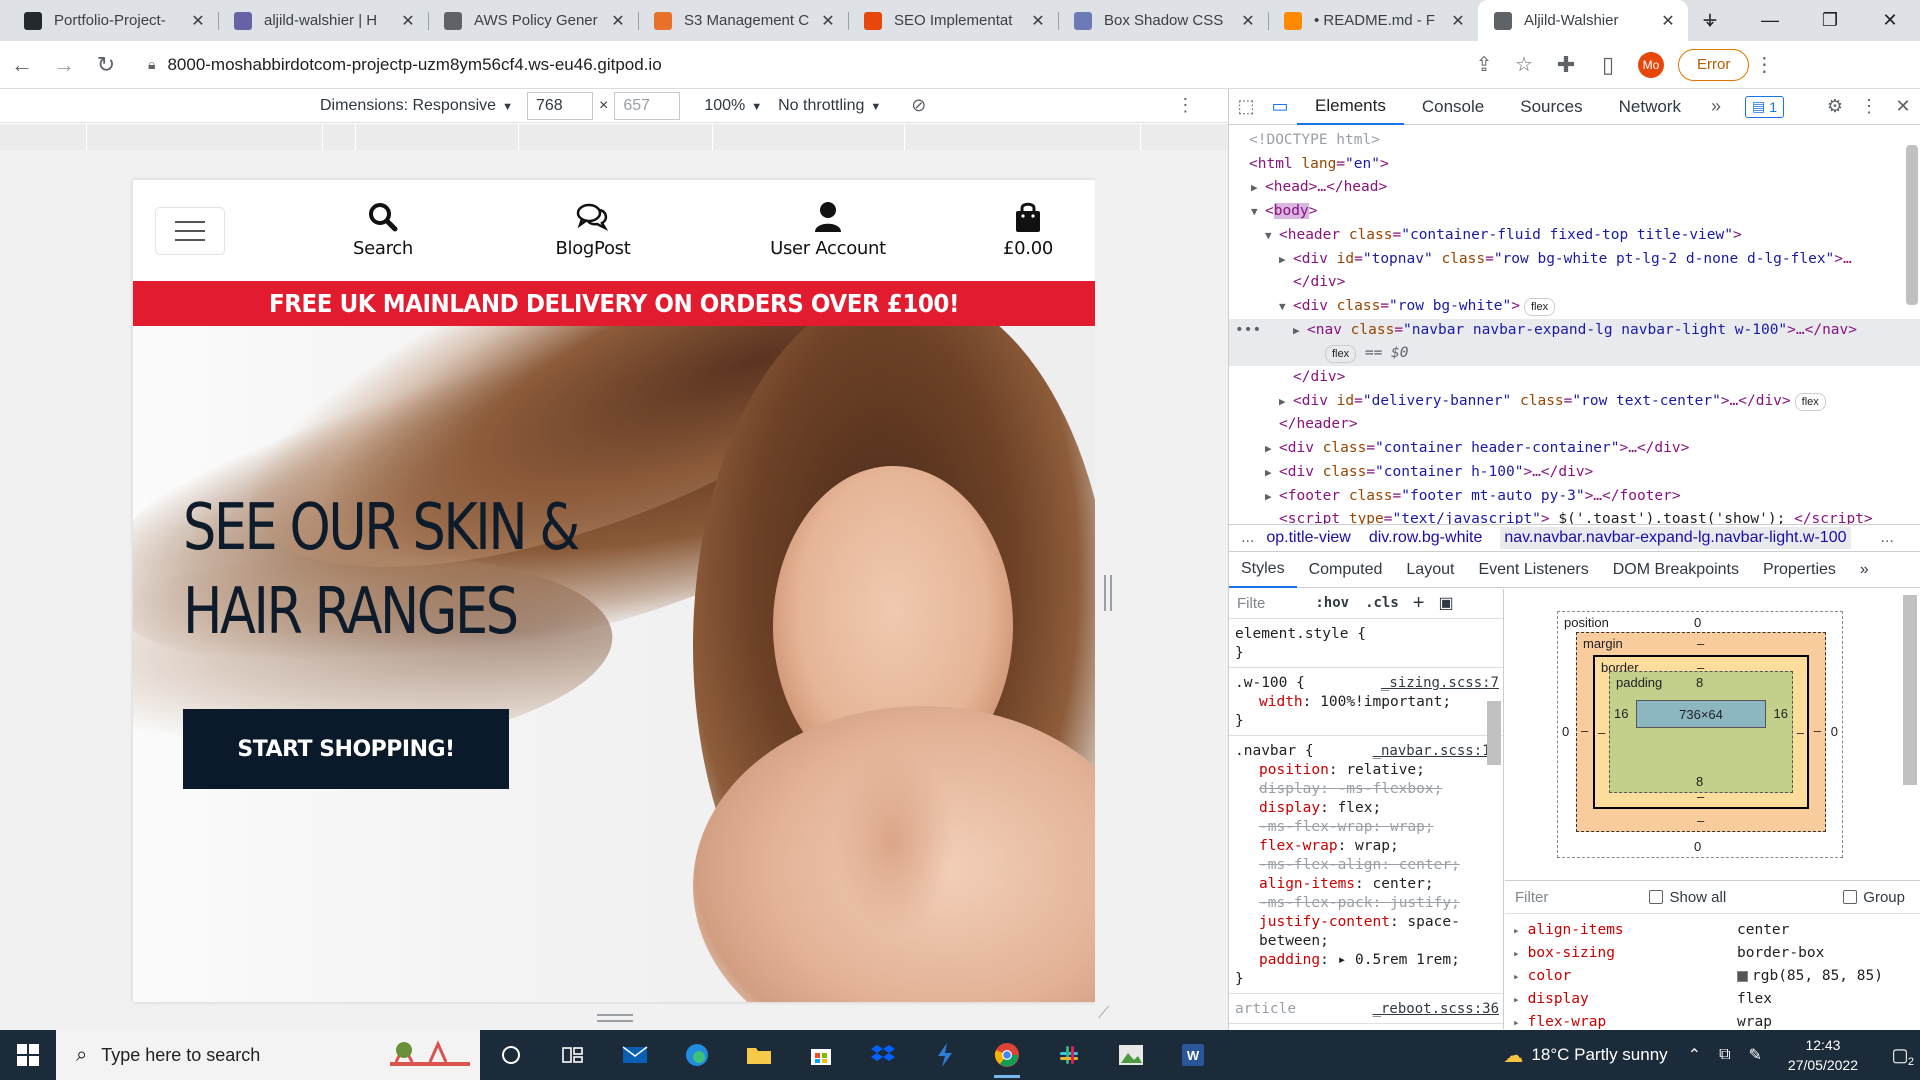  I want to click on computed-row: color rgb(85, 85, 85), so click(1712, 976).